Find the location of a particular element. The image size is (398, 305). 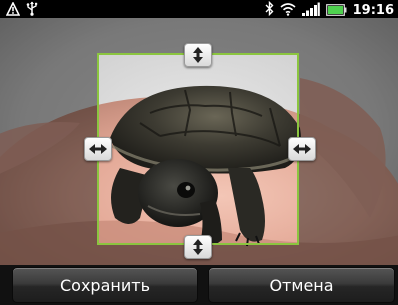

action-button-bar: Сохранить Отмена is located at coordinates (199, 285).